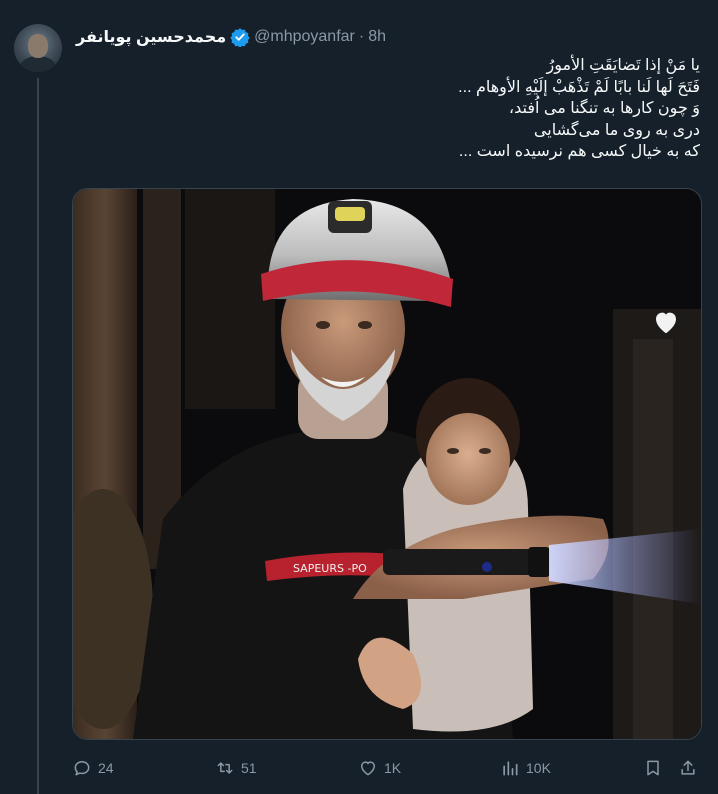  Describe the element at coordinates (106, 768) in the screenshot. I see `reply-count: 24` at that location.